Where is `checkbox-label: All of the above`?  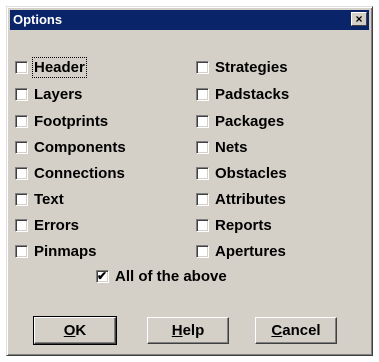 checkbox-label: All of the above is located at coordinates (171, 276).